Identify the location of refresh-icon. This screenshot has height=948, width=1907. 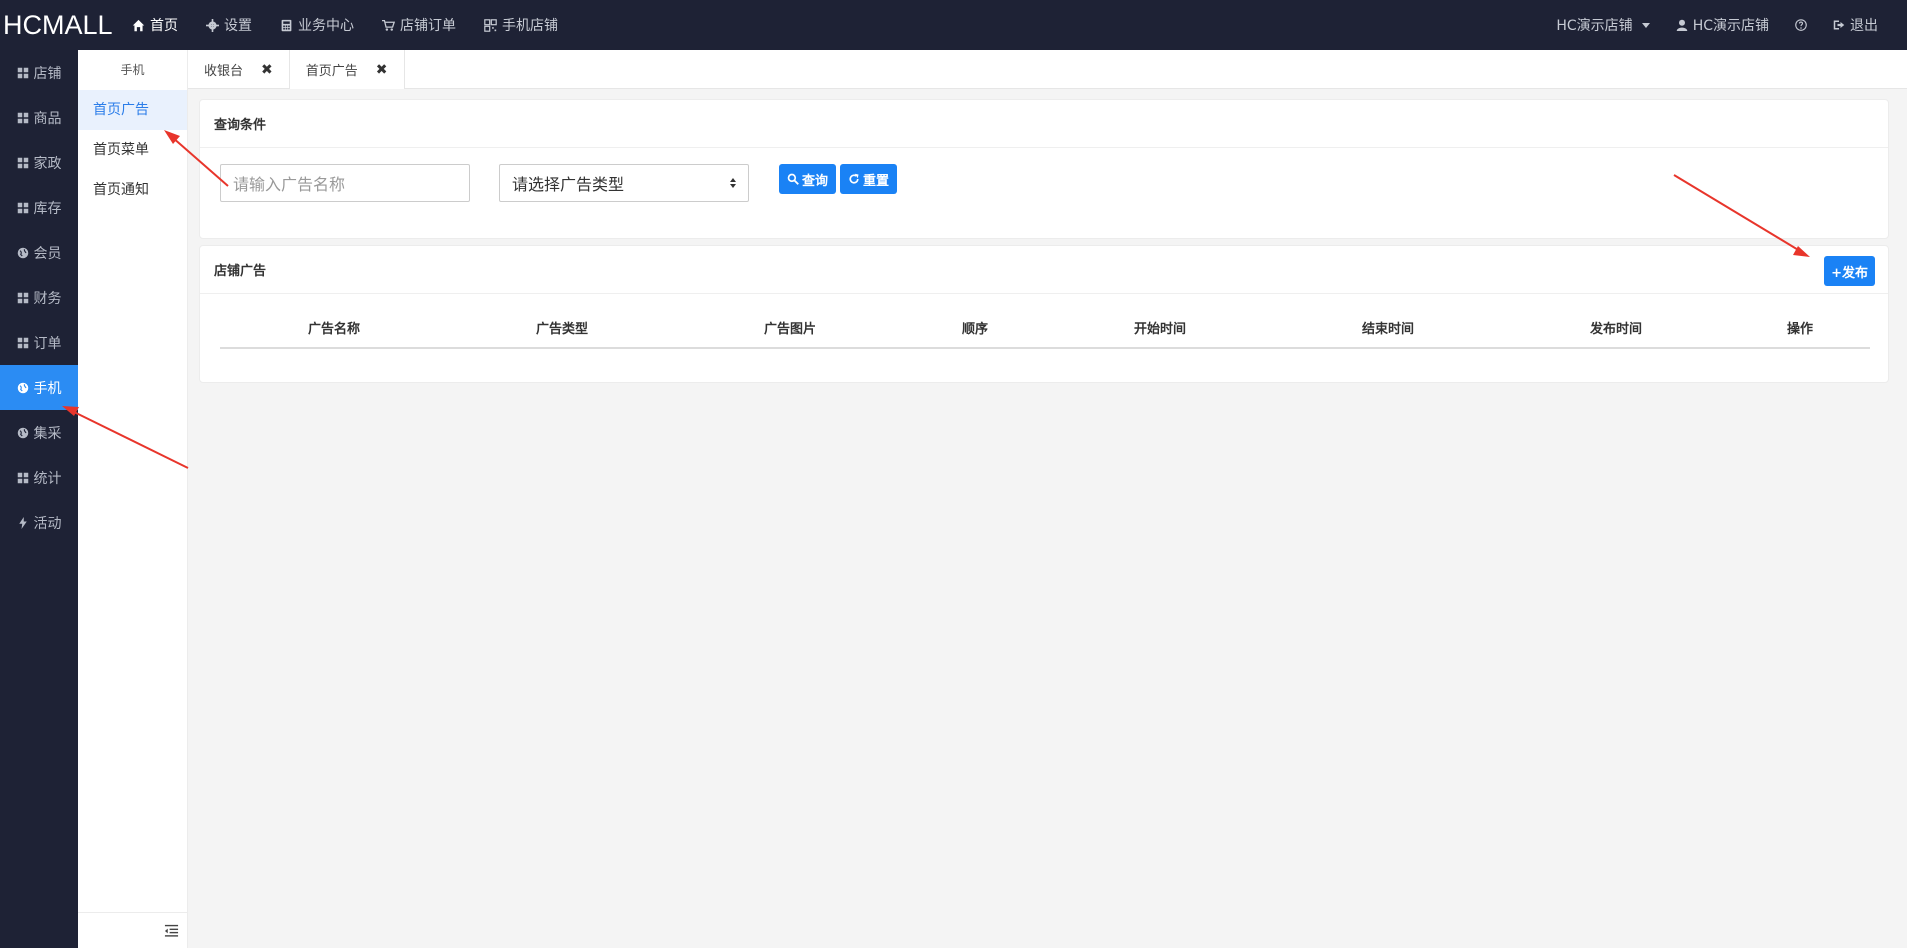
(854, 178).